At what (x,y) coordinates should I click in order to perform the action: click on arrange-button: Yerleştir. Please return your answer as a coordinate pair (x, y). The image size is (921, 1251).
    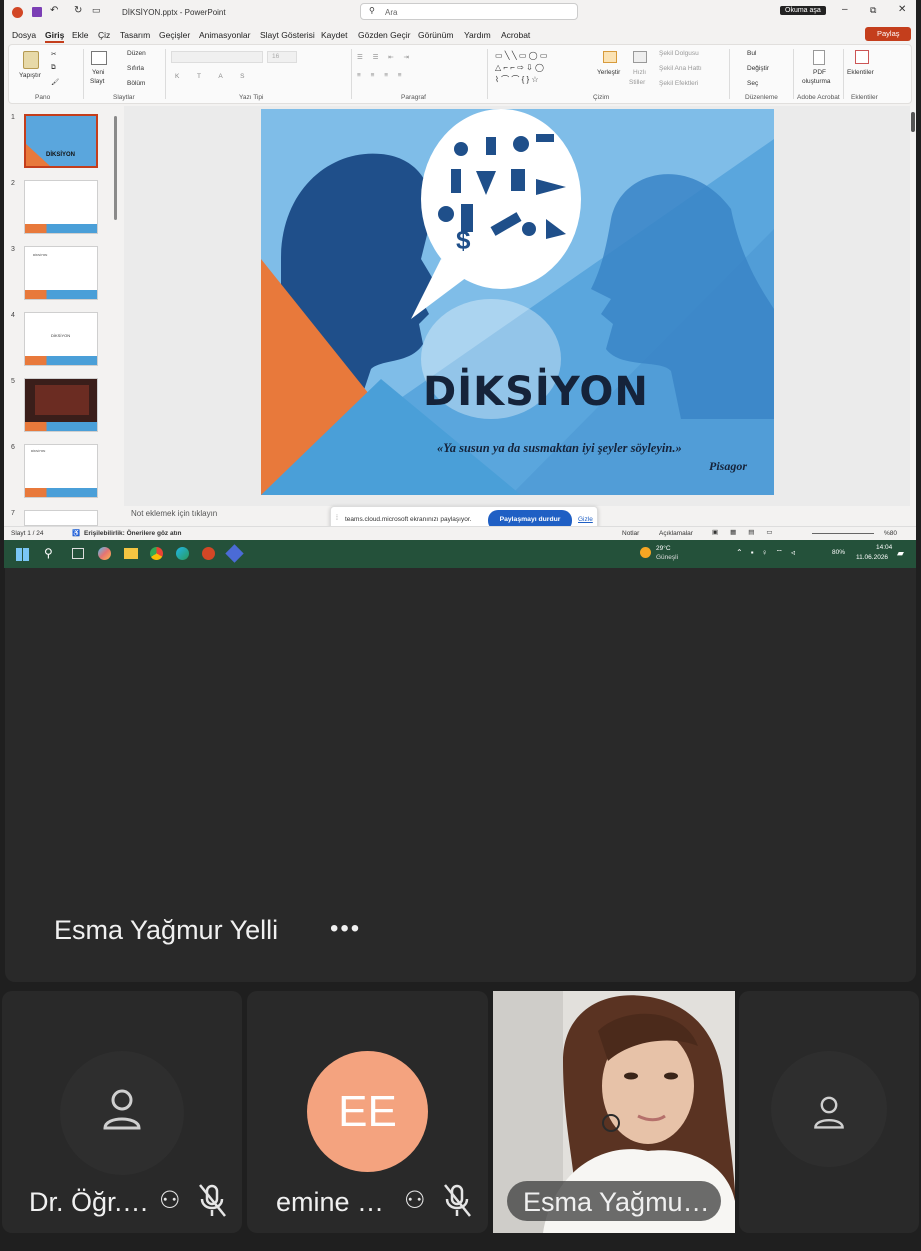
    Looking at the image, I should click on (608, 72).